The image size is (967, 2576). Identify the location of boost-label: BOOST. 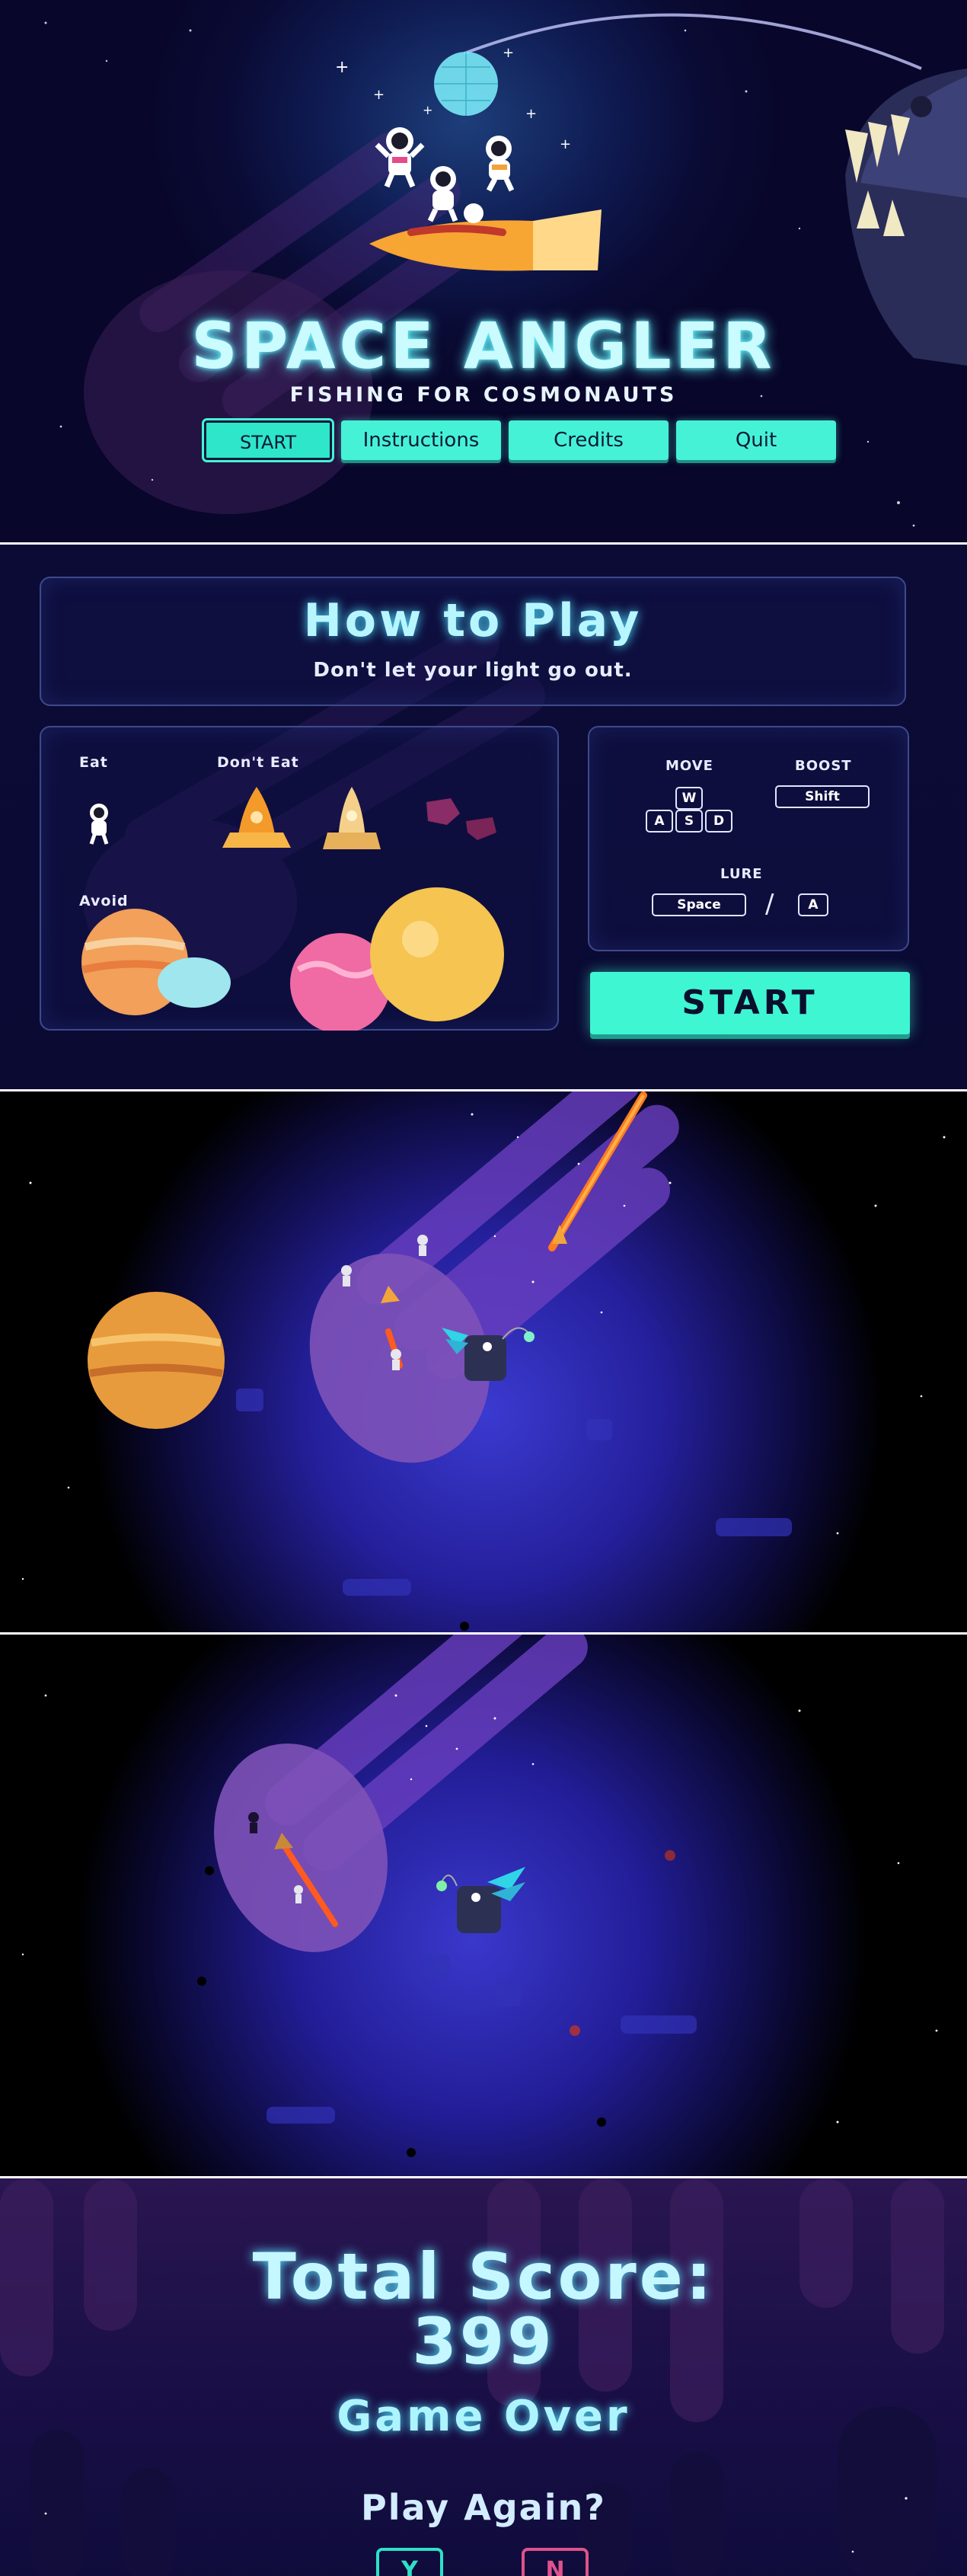
(824, 766).